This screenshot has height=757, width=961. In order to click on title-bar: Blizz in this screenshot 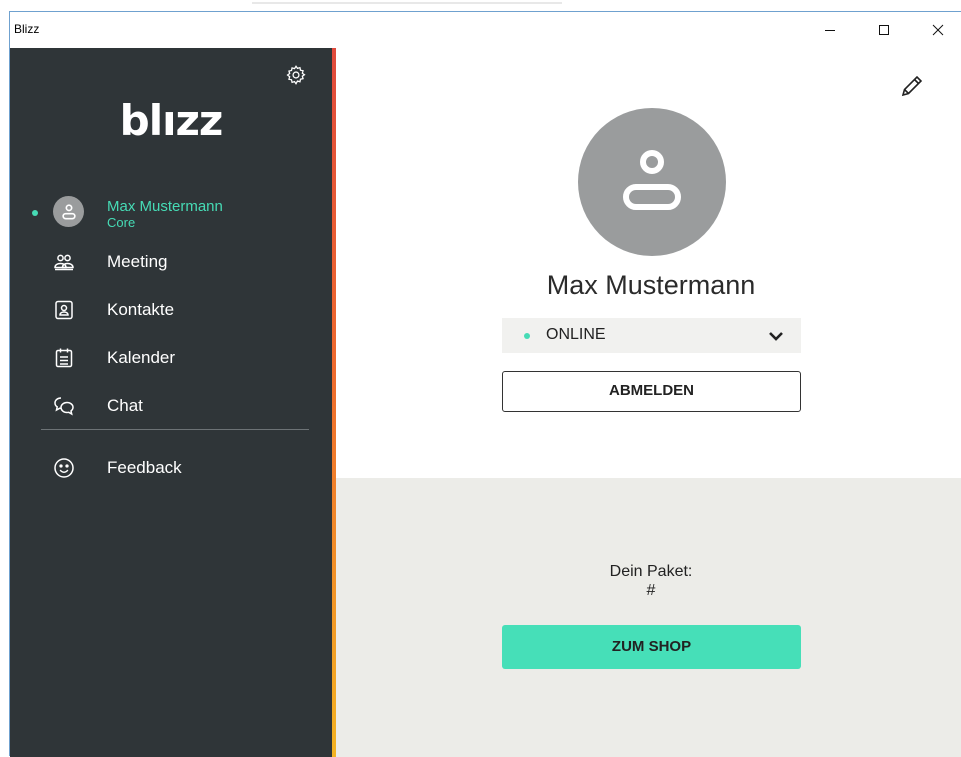, I will do `click(485, 30)`.